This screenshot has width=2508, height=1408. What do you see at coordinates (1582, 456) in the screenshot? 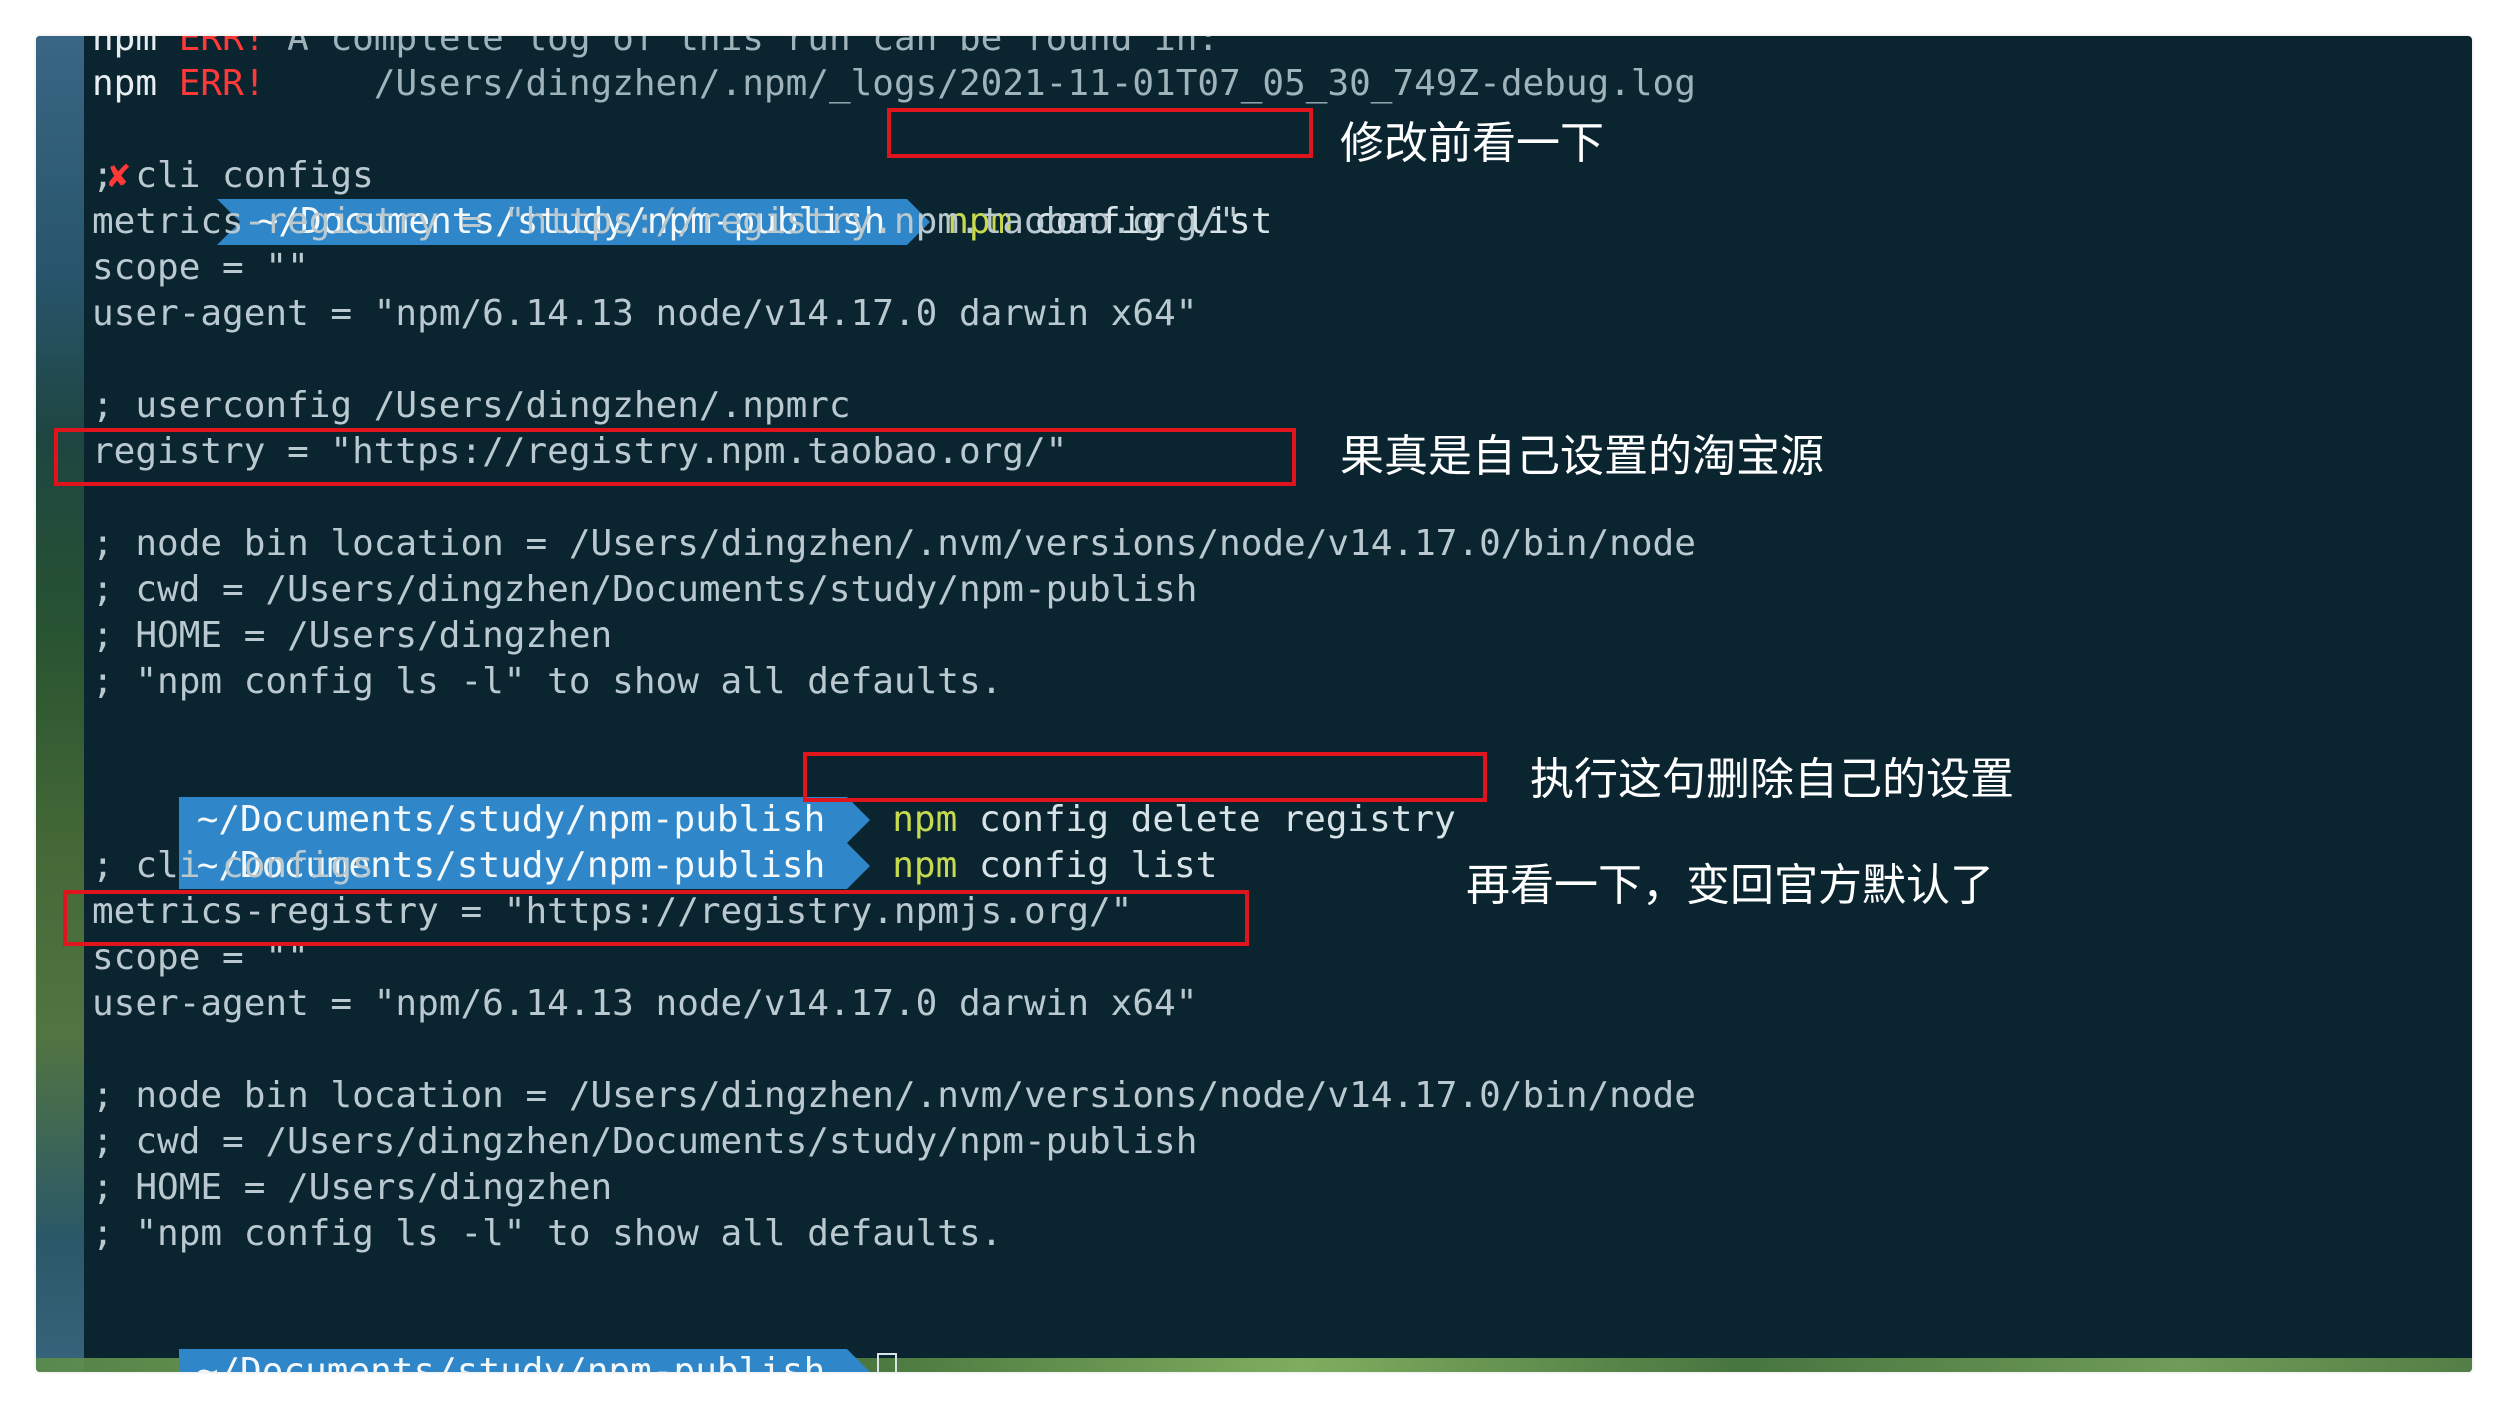
I see `annotation-taobao-source: 果真是自己设置的淘宝源` at bounding box center [1582, 456].